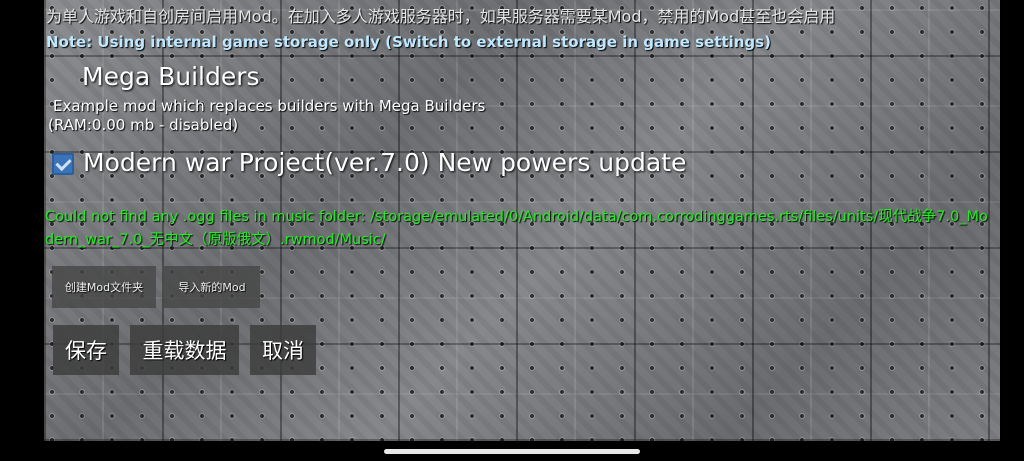 This screenshot has width=1024, height=461. I want to click on create-mod-folder-button: 创建Mod文件夹, so click(104, 287).